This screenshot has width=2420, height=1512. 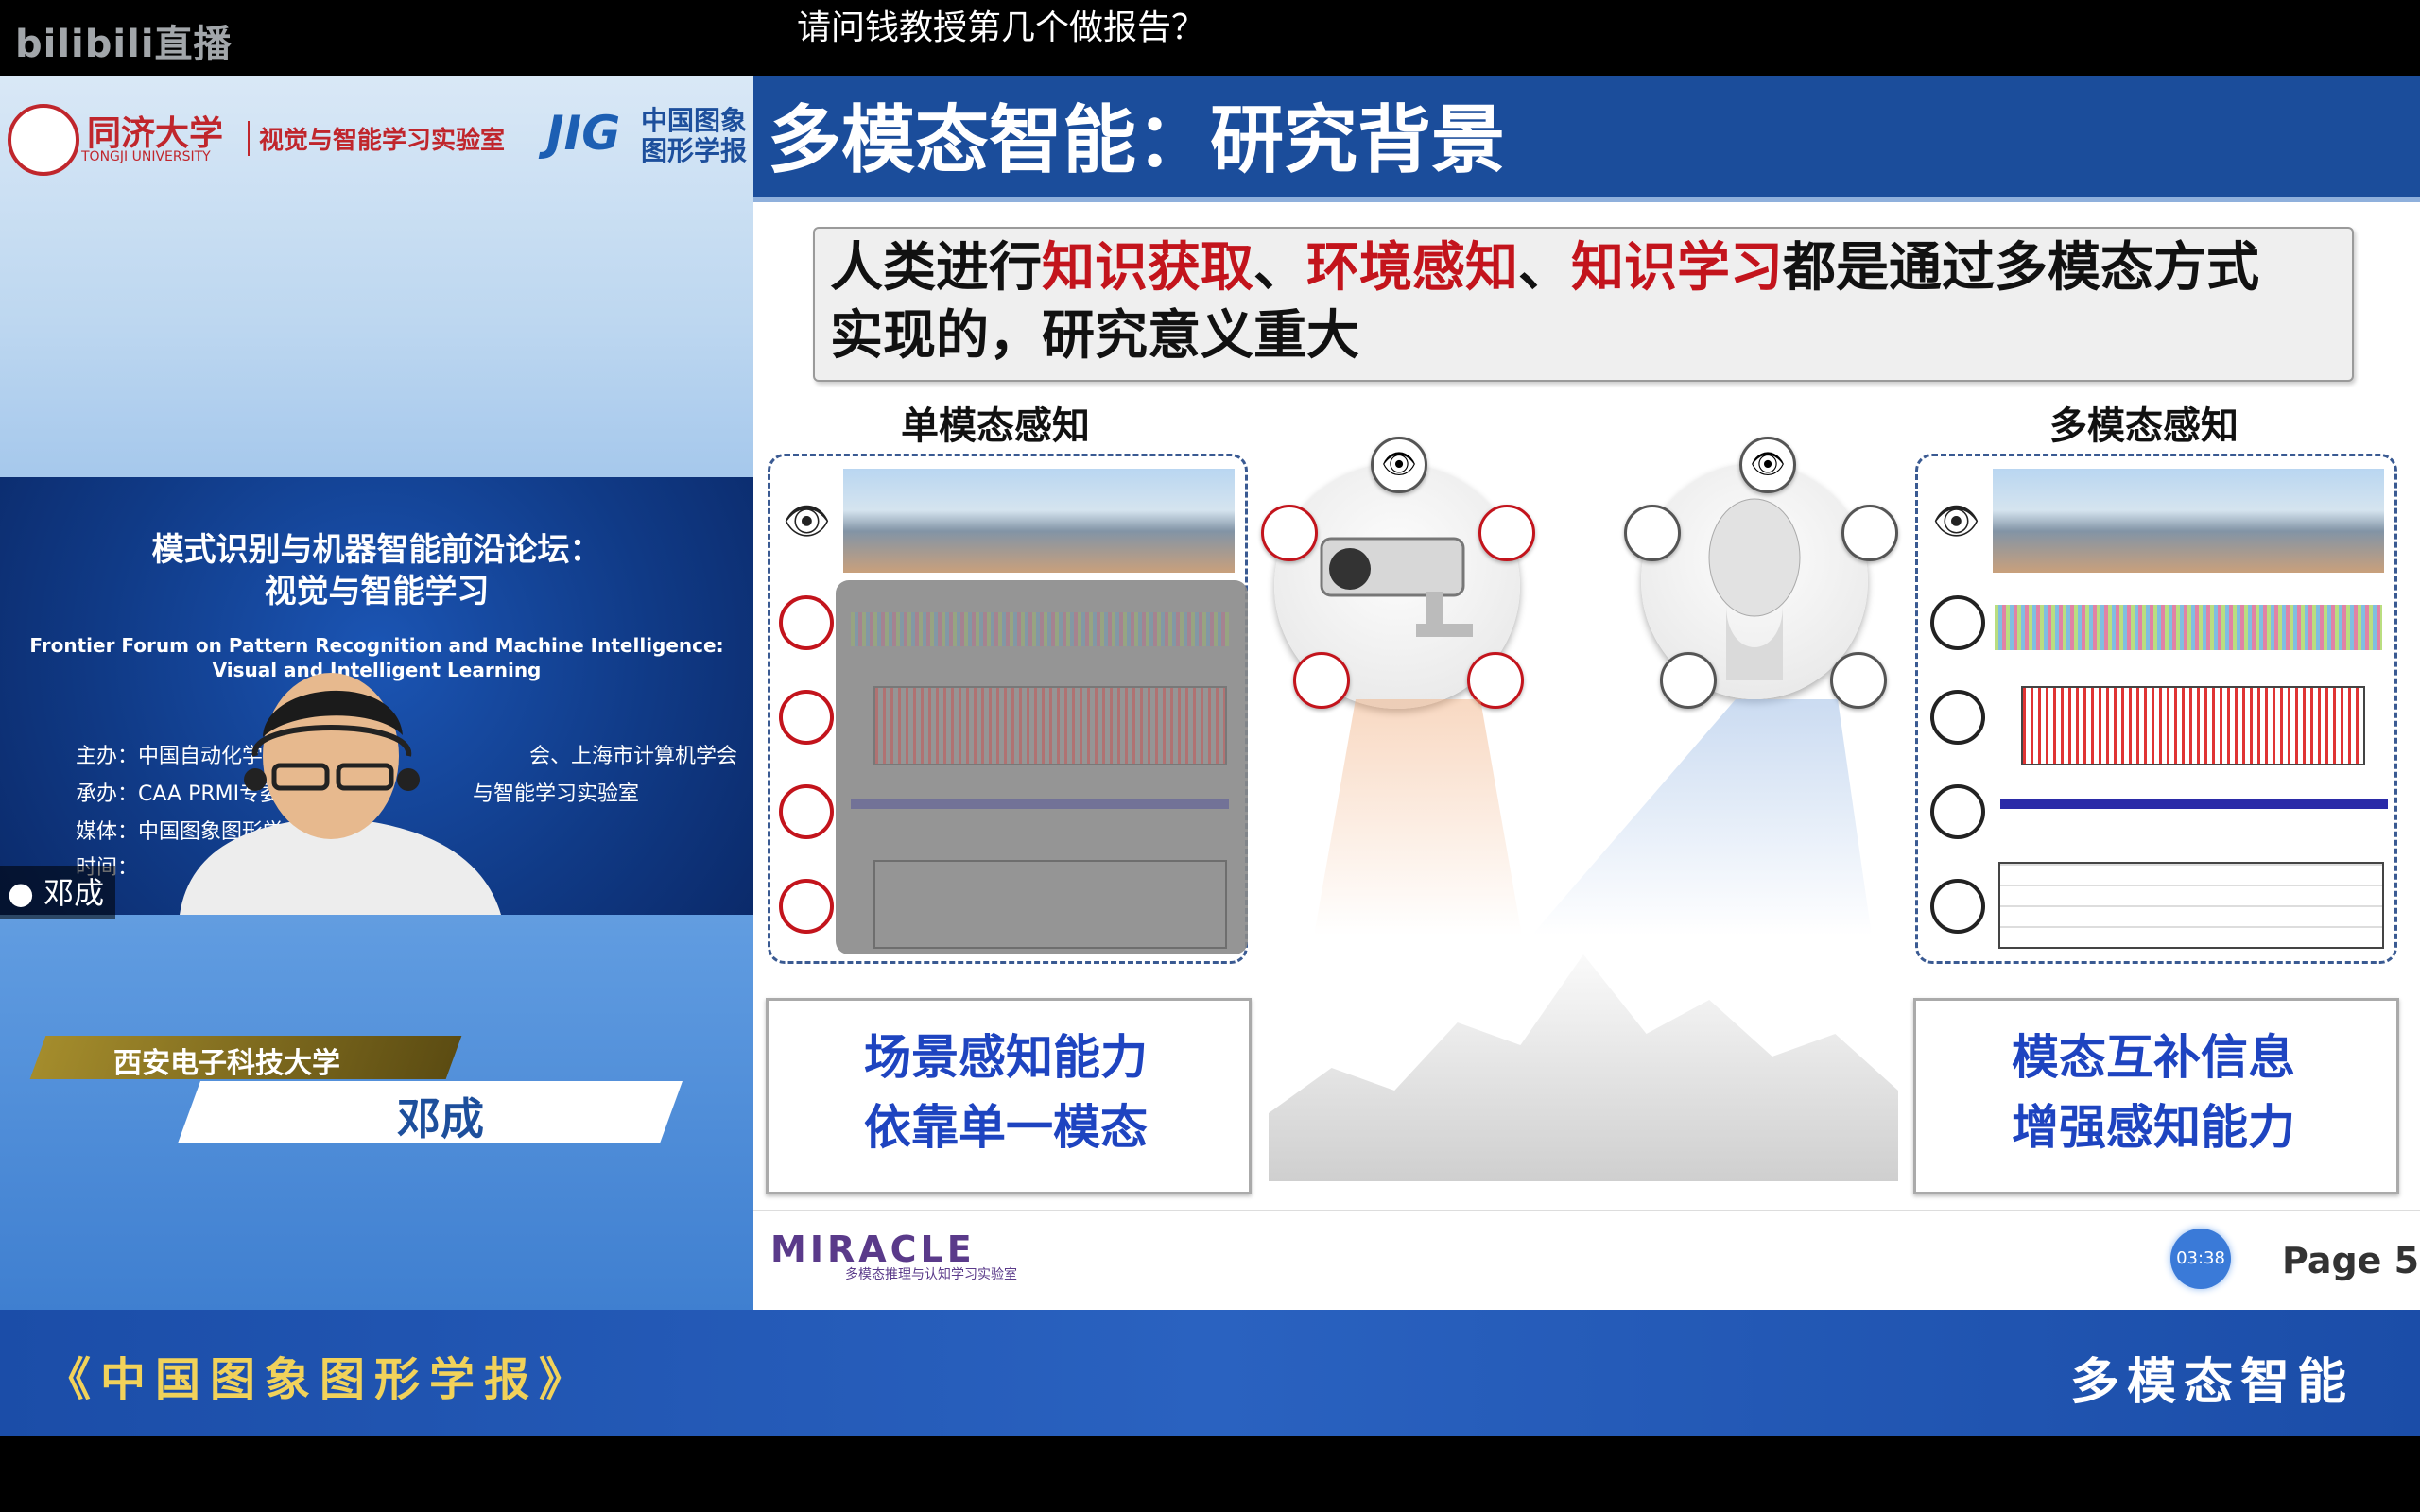 I want to click on speaker-tag-name: 邓成, so click(x=74, y=893).